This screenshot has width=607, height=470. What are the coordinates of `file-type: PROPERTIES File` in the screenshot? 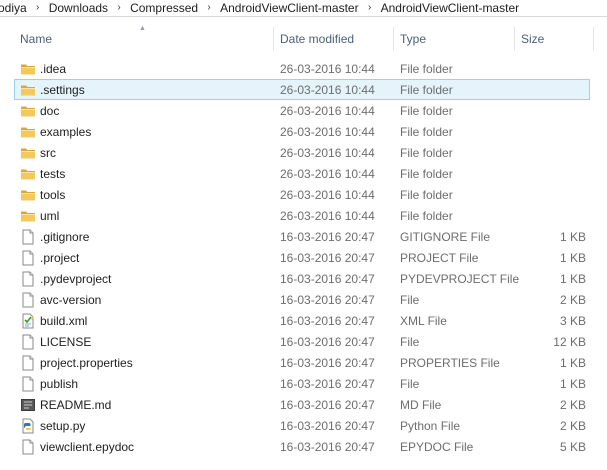 It's located at (450, 363).